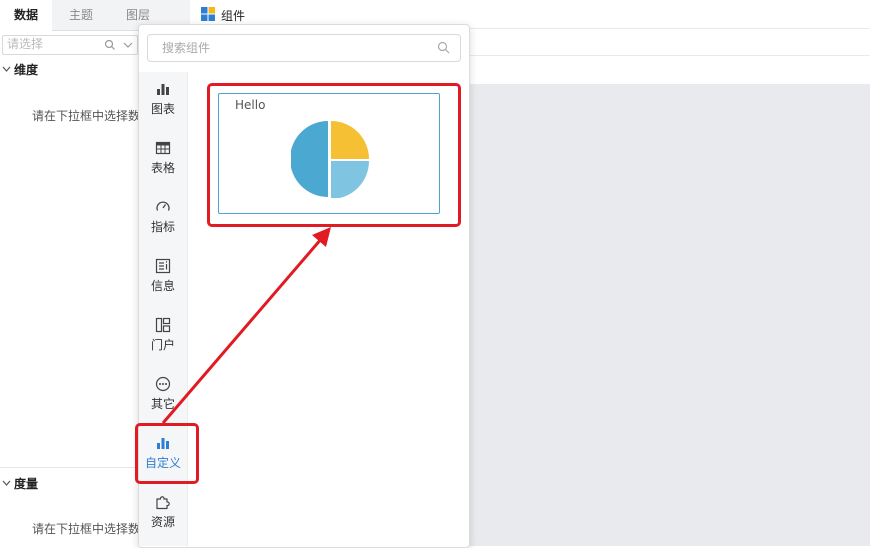 Image resolution: width=870 pixels, height=548 pixels. What do you see at coordinates (26, 484) in the screenshot?
I see `measure-label: 度量` at bounding box center [26, 484].